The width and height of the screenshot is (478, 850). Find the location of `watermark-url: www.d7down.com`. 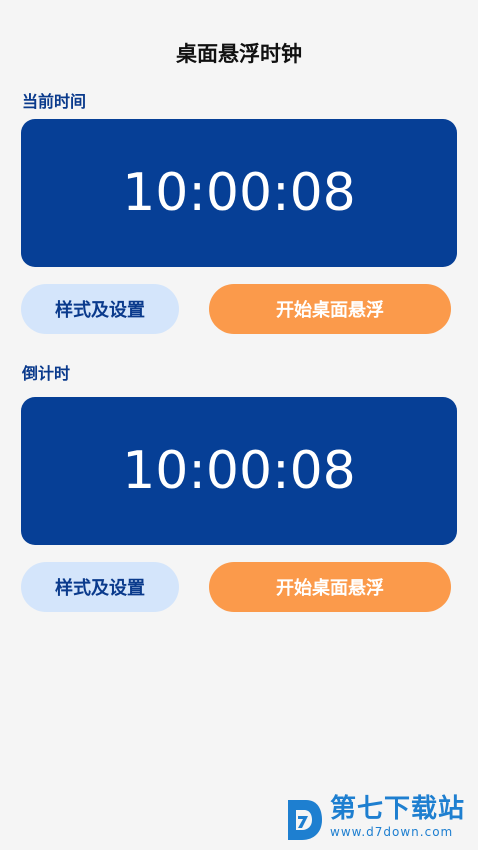

watermark-url: www.d7down.com is located at coordinates (392, 832).